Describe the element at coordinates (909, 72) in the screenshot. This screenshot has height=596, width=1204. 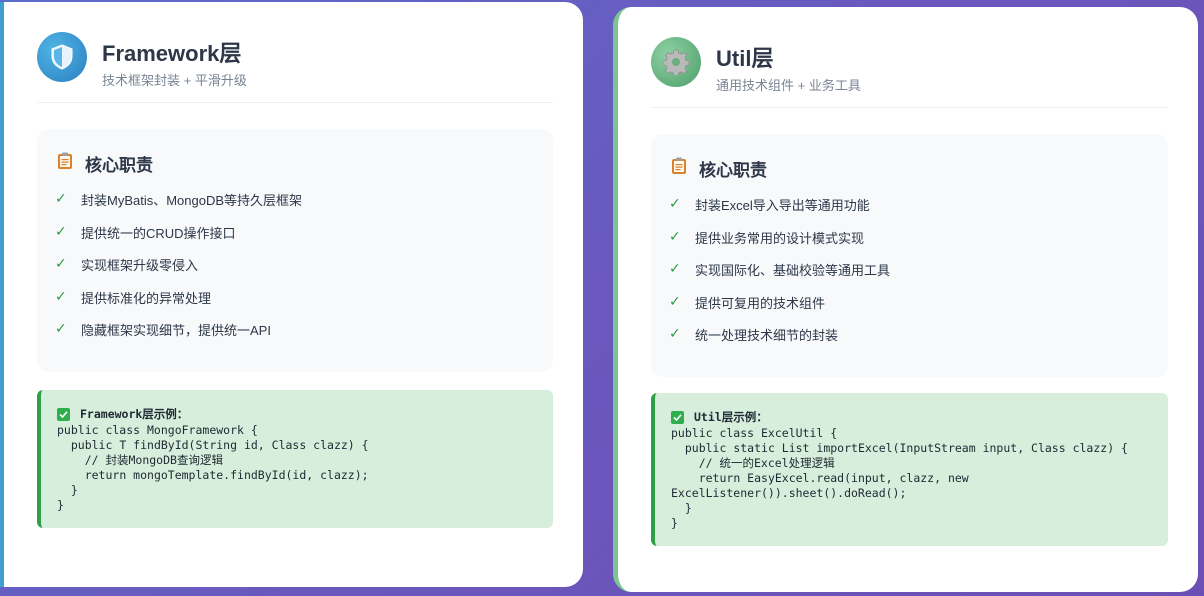
I see `util-header: Util层 通用技术组件 + 业务工具` at that location.